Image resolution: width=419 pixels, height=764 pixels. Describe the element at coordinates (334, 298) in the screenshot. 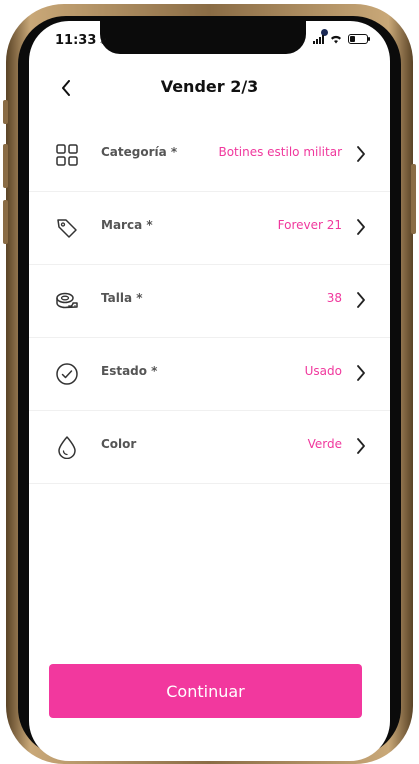

I see `field-value: 38` at that location.